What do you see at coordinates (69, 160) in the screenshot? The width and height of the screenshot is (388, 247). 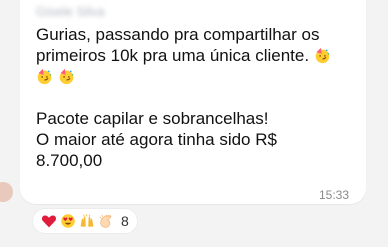 I see `message-line-text: 8.700,00` at bounding box center [69, 160].